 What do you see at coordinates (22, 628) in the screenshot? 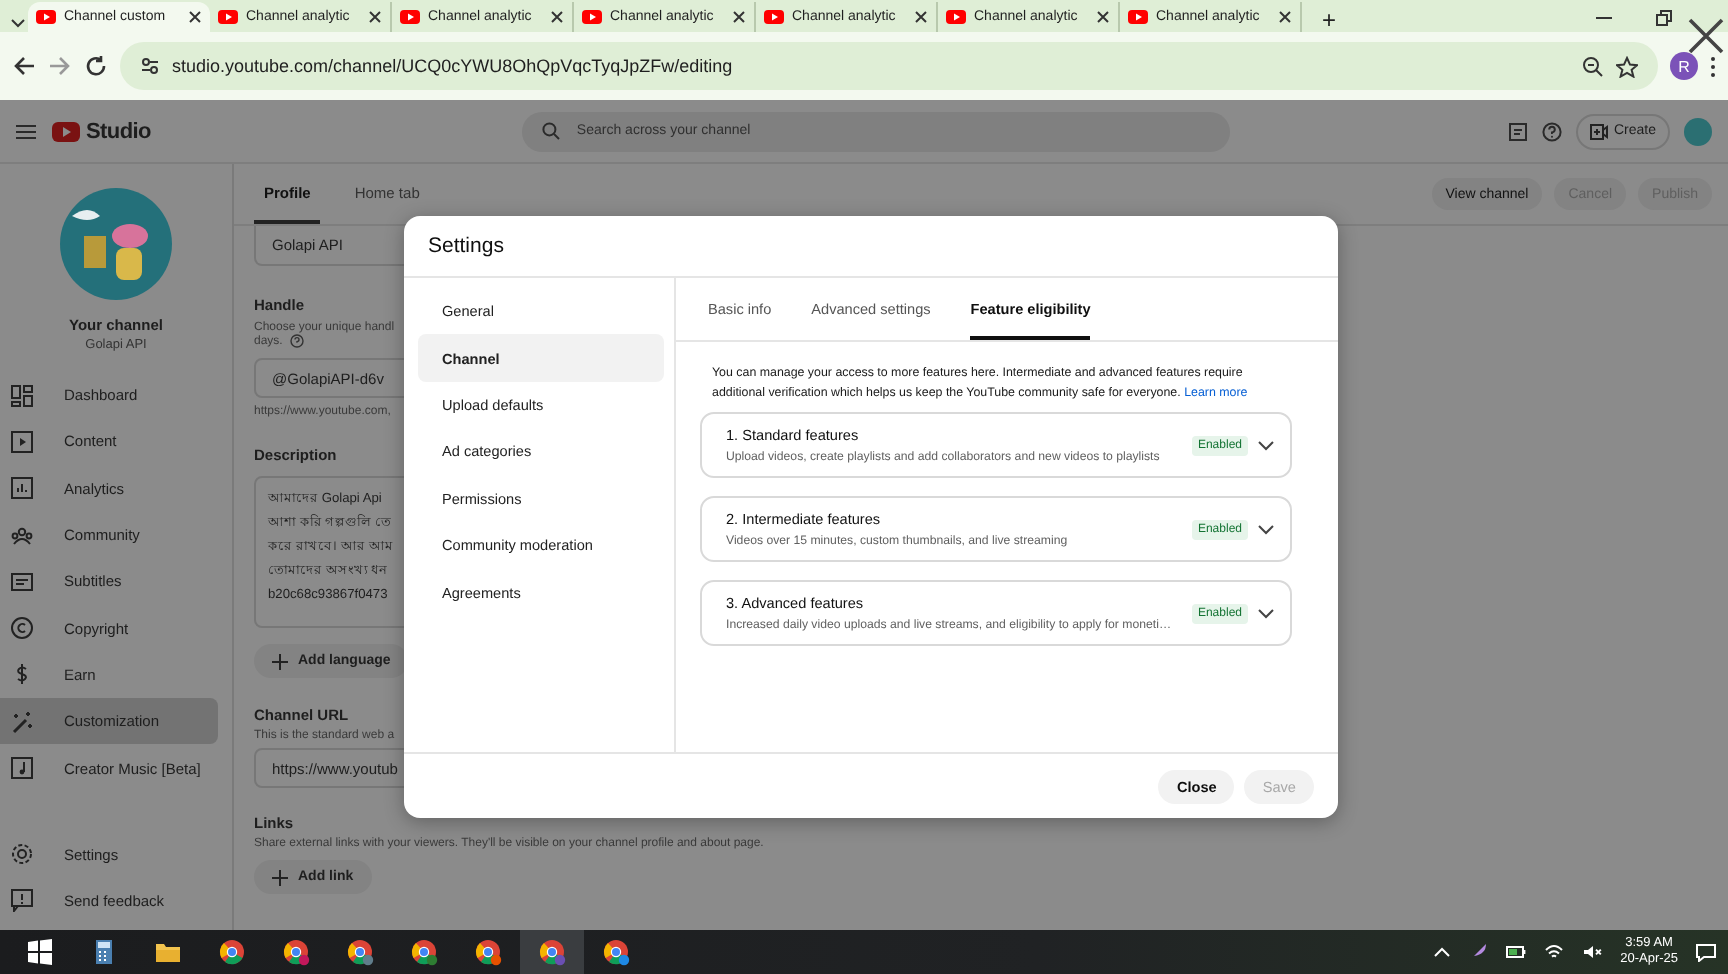
I see `copyright-icon` at bounding box center [22, 628].